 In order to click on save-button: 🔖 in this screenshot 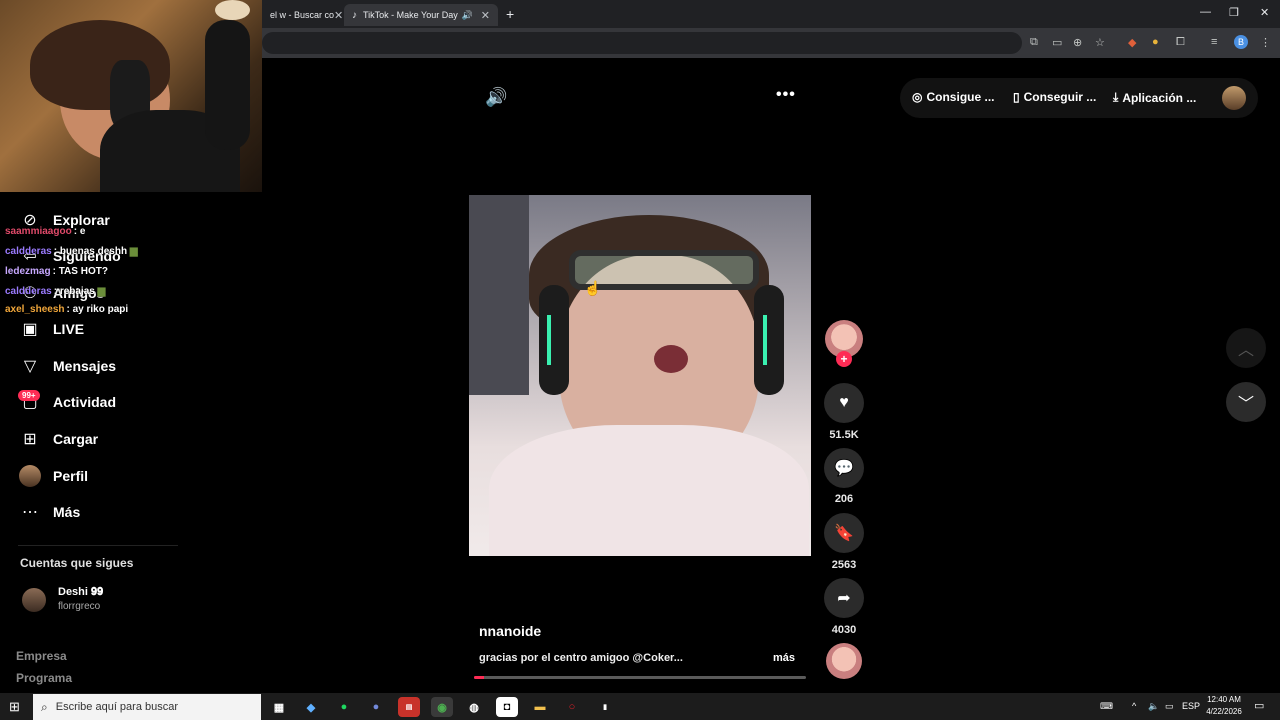, I will do `click(844, 533)`.